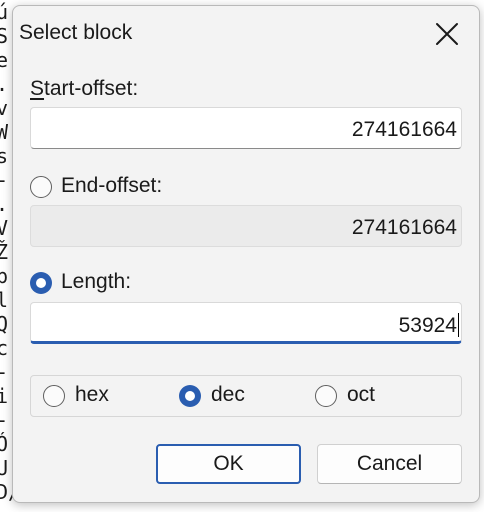  What do you see at coordinates (458, 325) in the screenshot?
I see `text-caret` at bounding box center [458, 325].